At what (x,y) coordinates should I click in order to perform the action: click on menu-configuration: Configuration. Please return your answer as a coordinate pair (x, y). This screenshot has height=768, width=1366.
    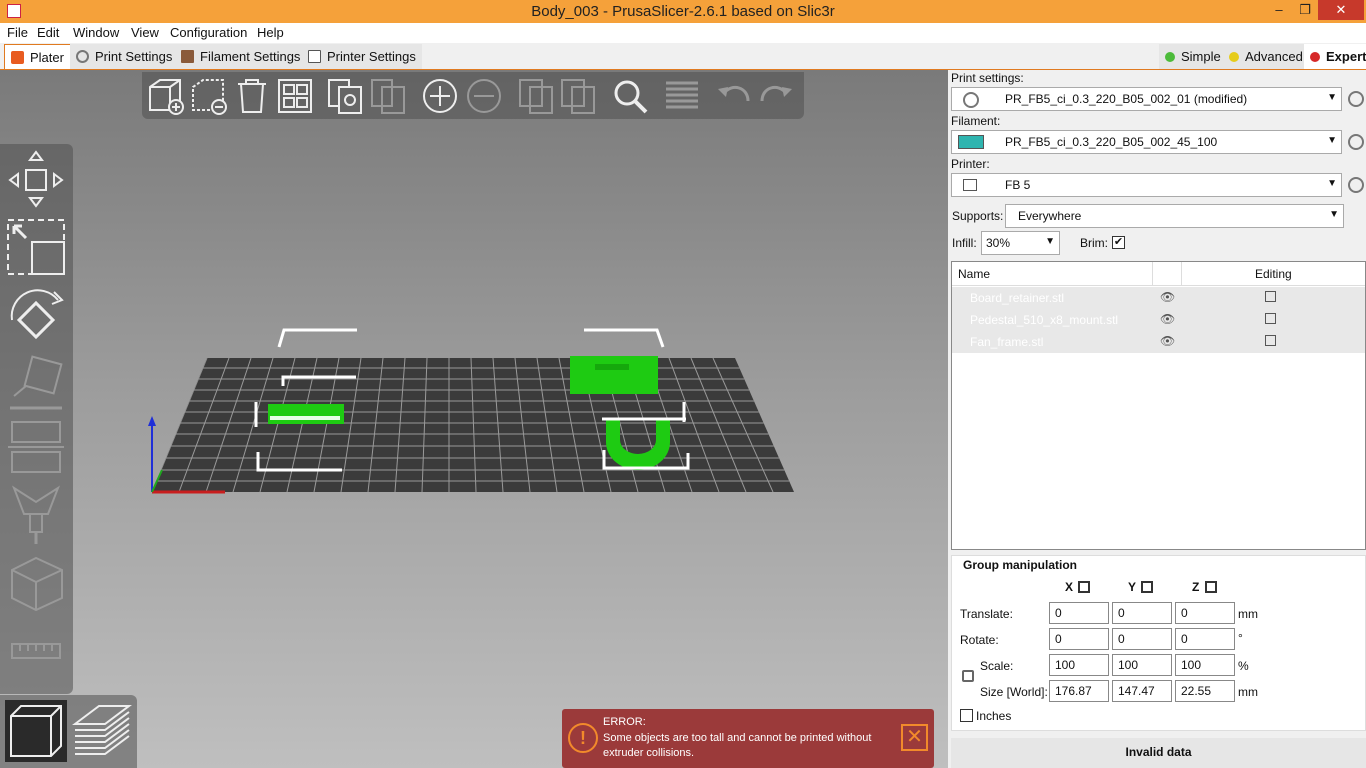
    Looking at the image, I should click on (208, 32).